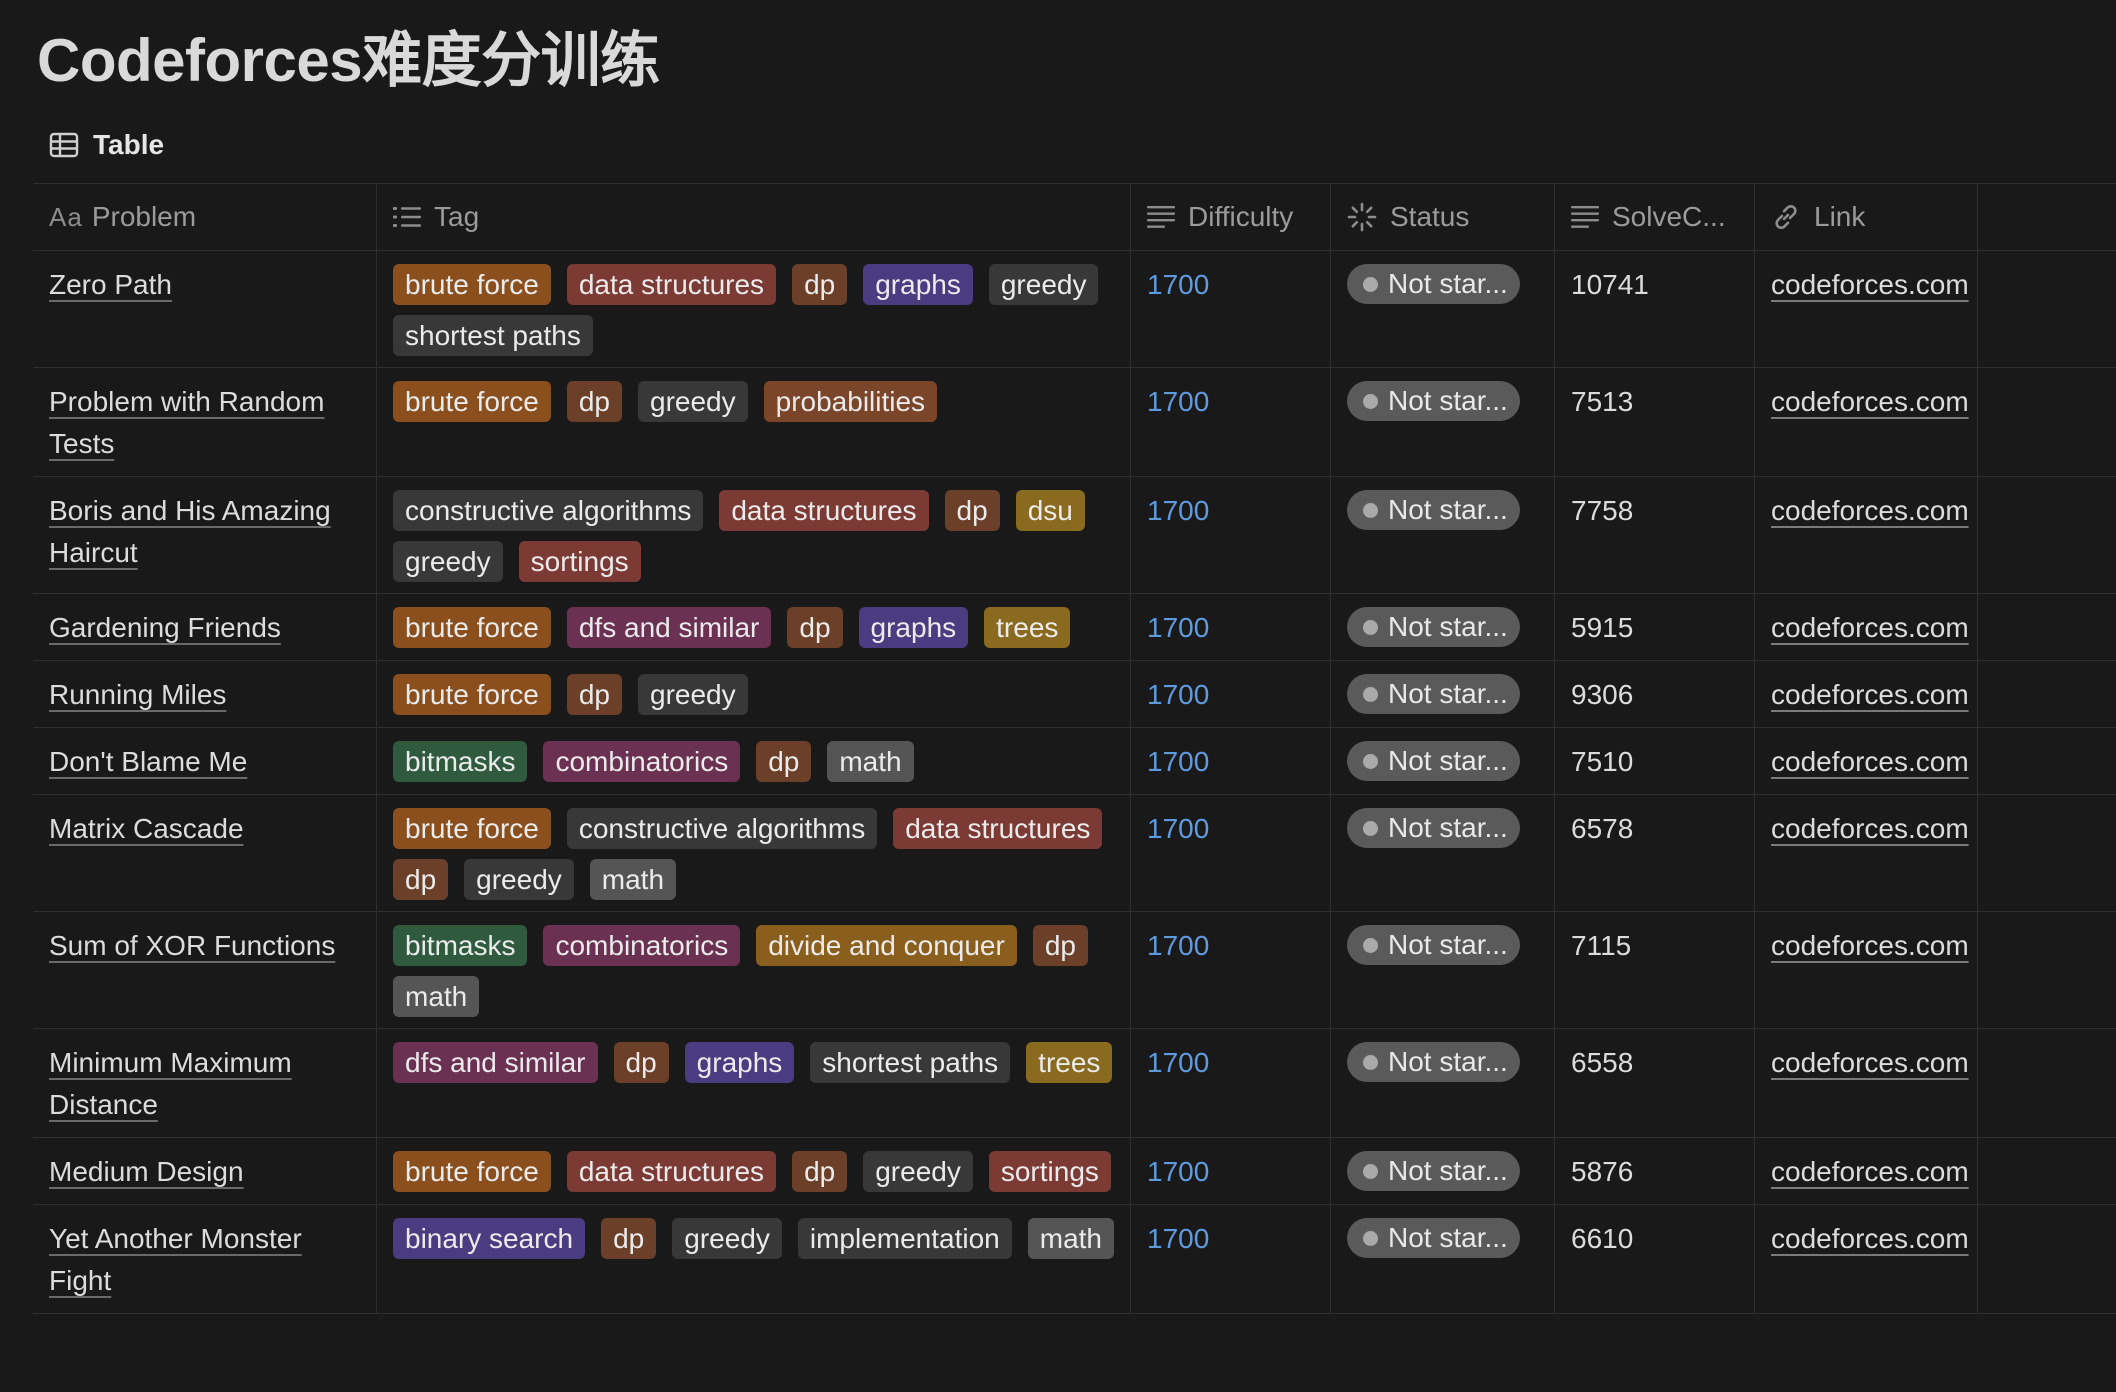 The image size is (2116, 1392). What do you see at coordinates (754, 422) in the screenshot?
I see `tag-cell: brute force dp greedy probabilities` at bounding box center [754, 422].